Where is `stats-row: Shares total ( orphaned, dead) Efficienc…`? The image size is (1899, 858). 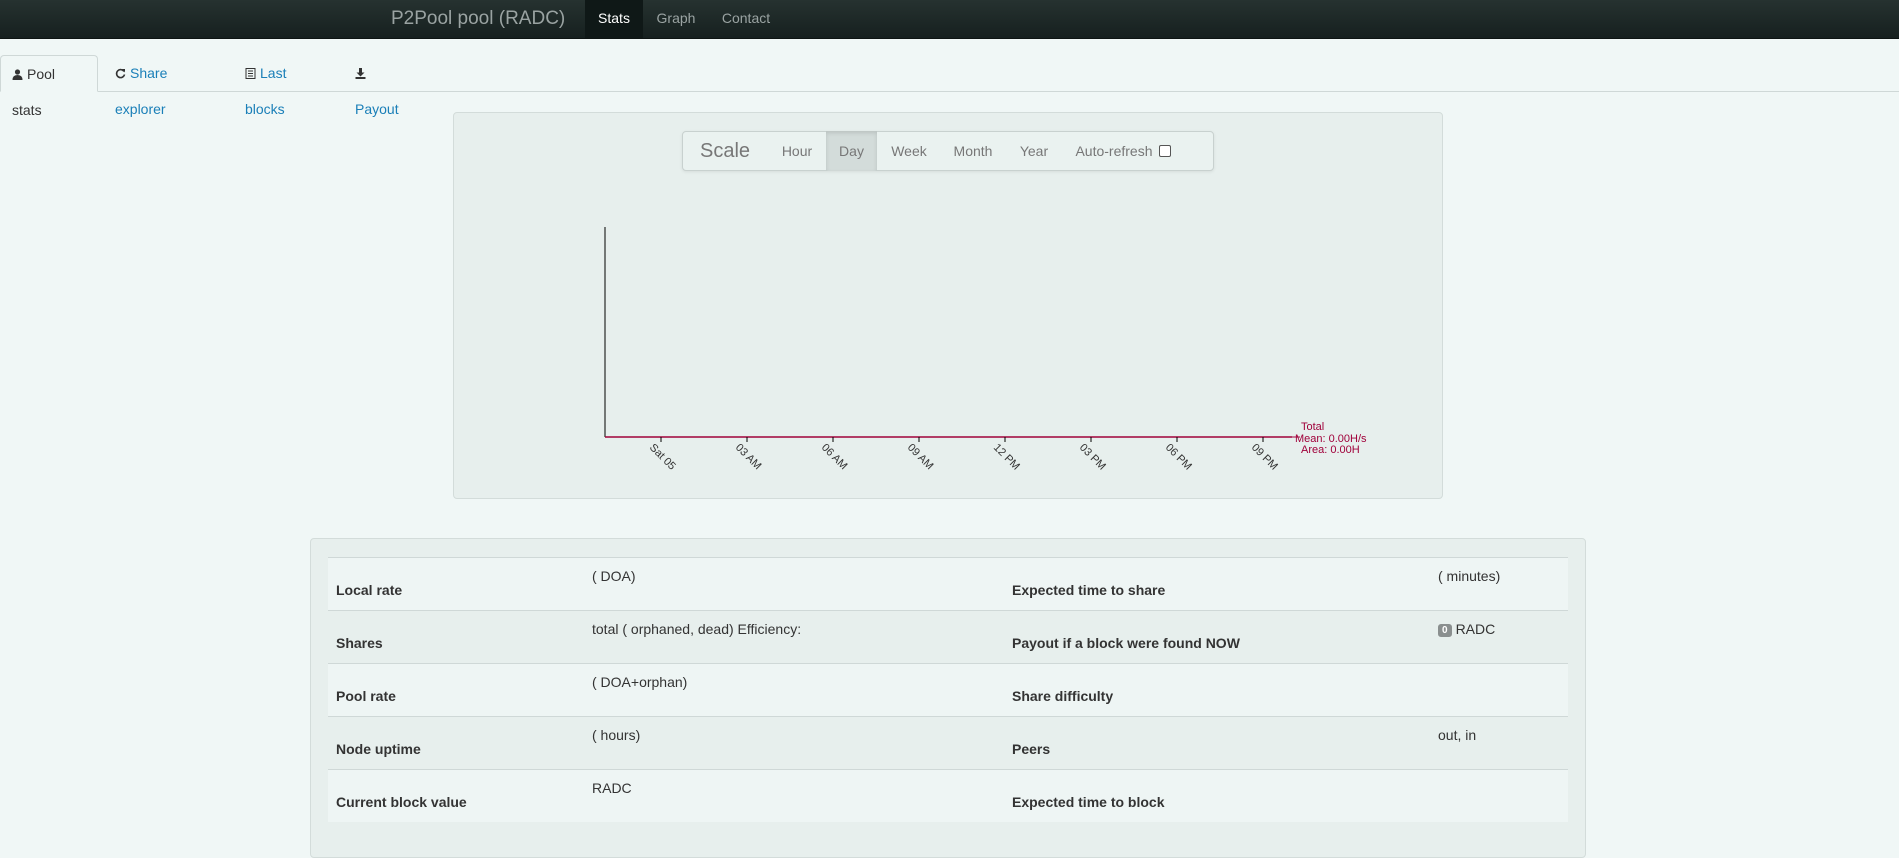 stats-row: Shares total ( orphaned, dead) Efficienc… is located at coordinates (948, 636).